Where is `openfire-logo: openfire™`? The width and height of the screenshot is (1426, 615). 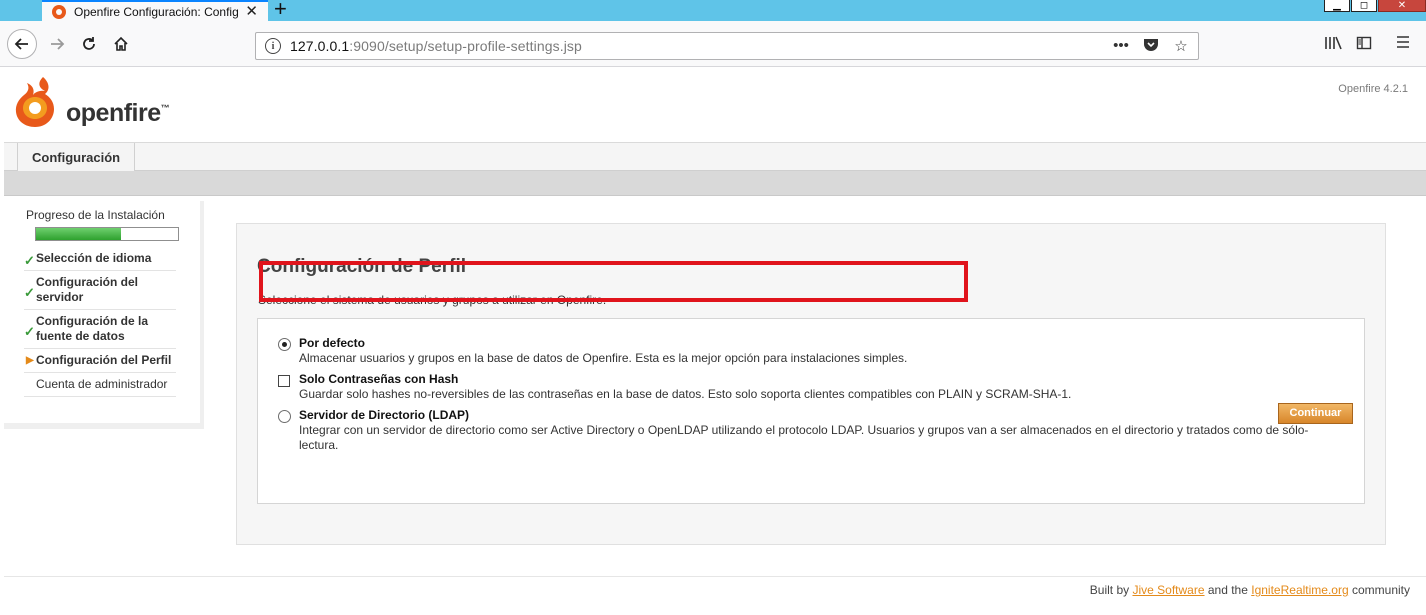 openfire-logo: openfire™ is located at coordinates (98, 103).